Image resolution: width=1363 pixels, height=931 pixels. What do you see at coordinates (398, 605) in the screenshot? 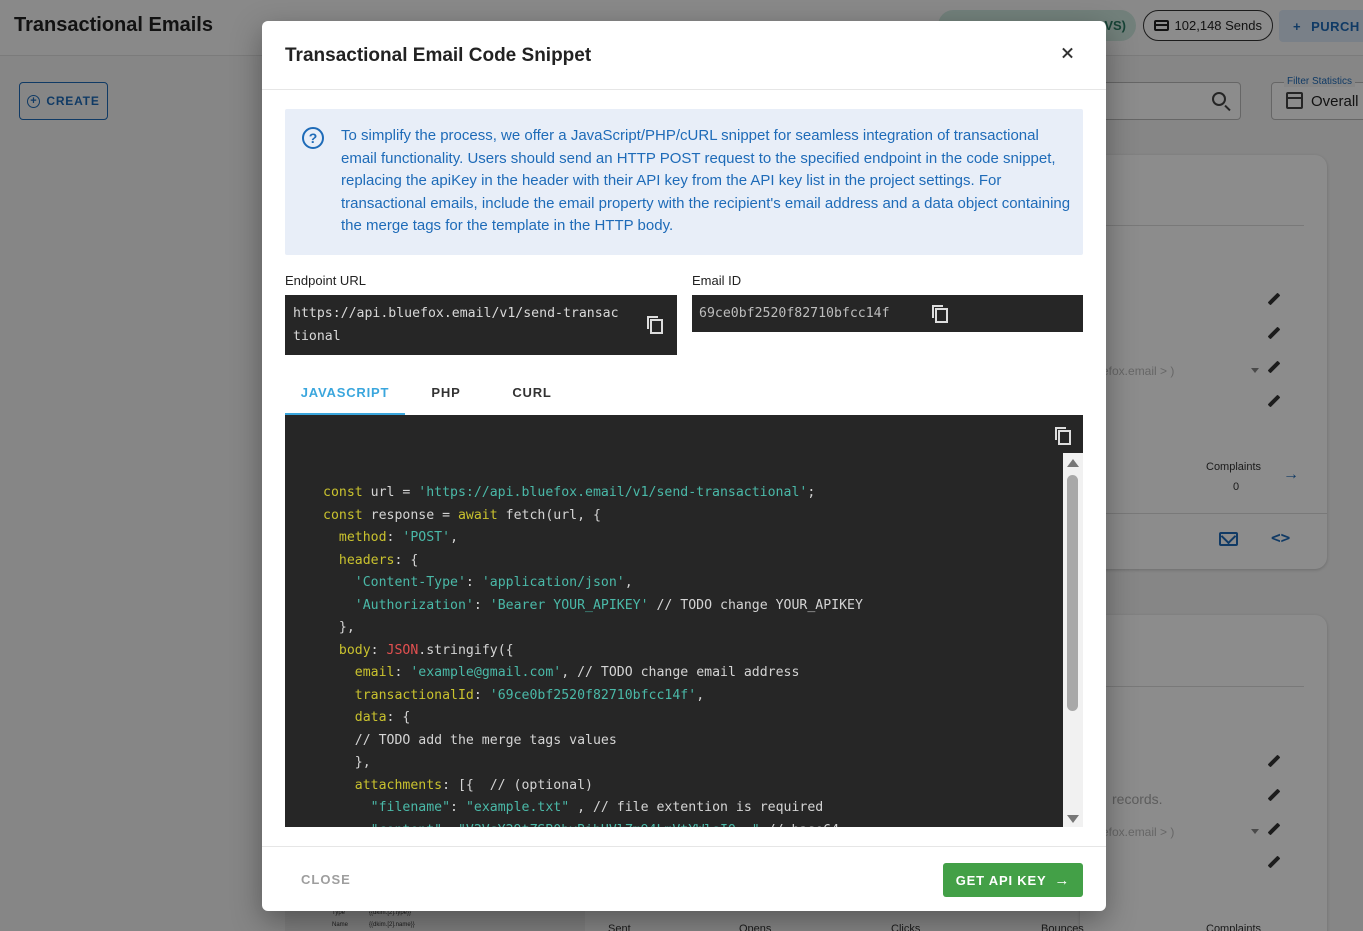
I see `code-token: 'Authorization'` at bounding box center [398, 605].